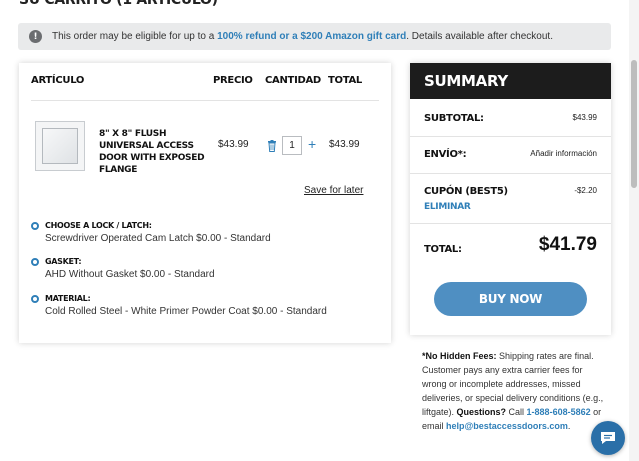 This screenshot has height=461, width=639. I want to click on phone-link: 1-888-608-5862, so click(559, 412).